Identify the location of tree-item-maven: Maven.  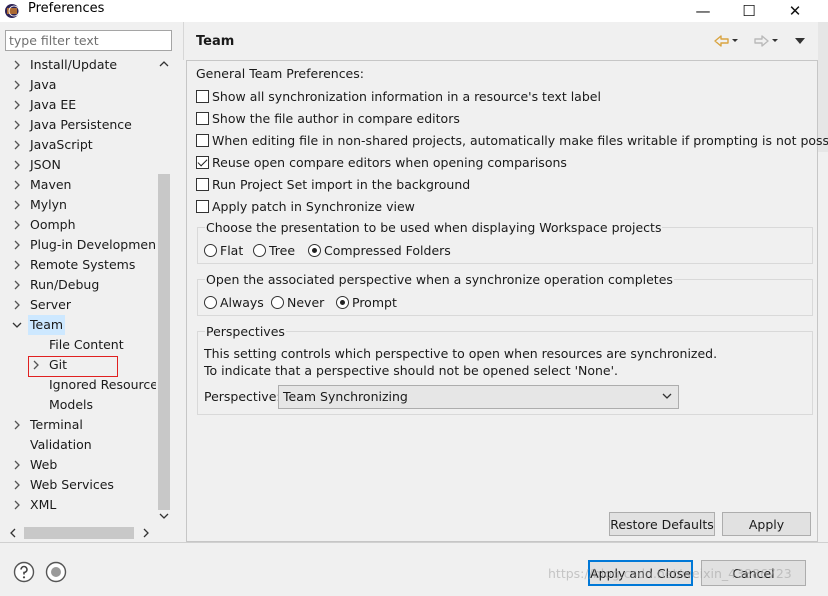
(80, 185).